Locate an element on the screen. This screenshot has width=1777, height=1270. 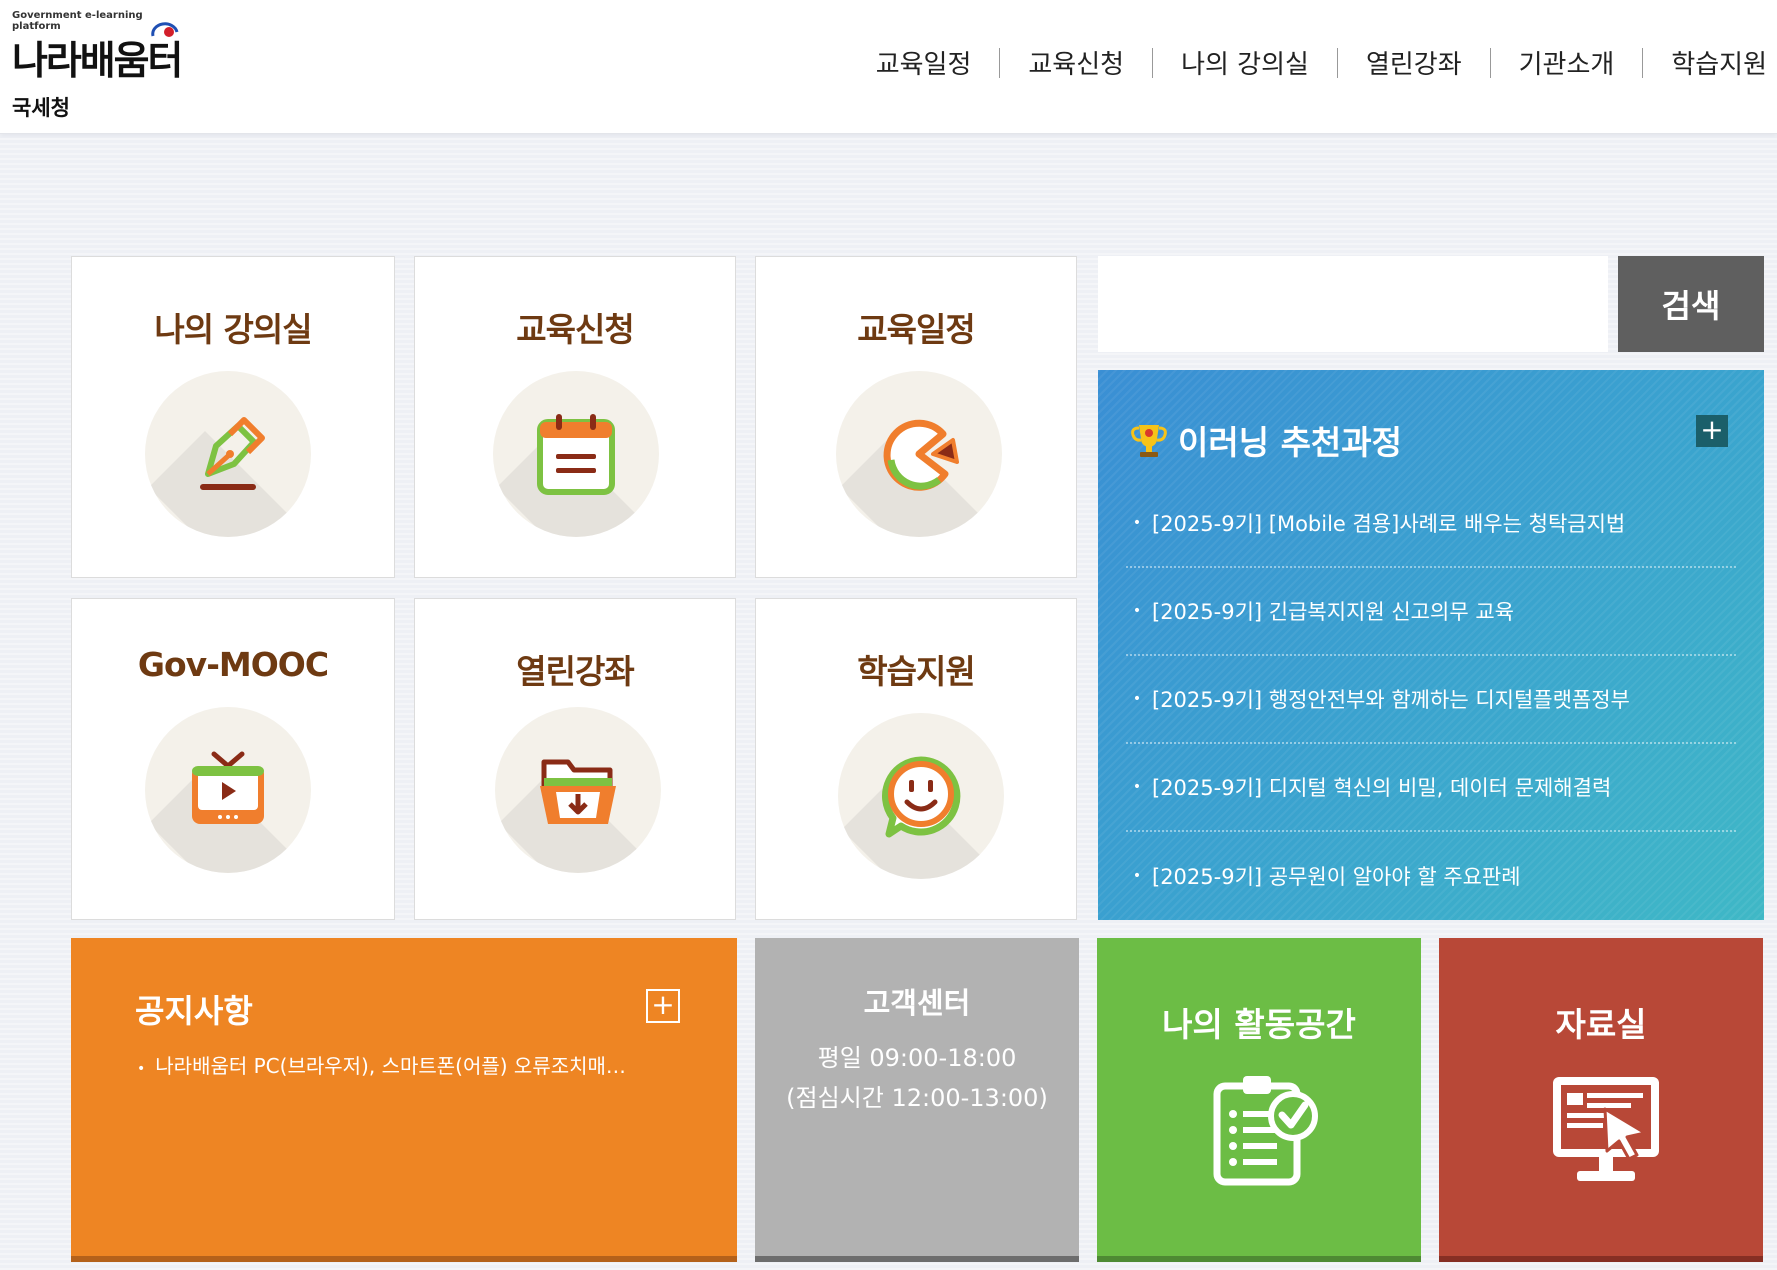
main-nav: 교육일정 교육신청 나의 강의실 열린강좌 기관소개 학습지원 is located at coordinates (1307, 62).